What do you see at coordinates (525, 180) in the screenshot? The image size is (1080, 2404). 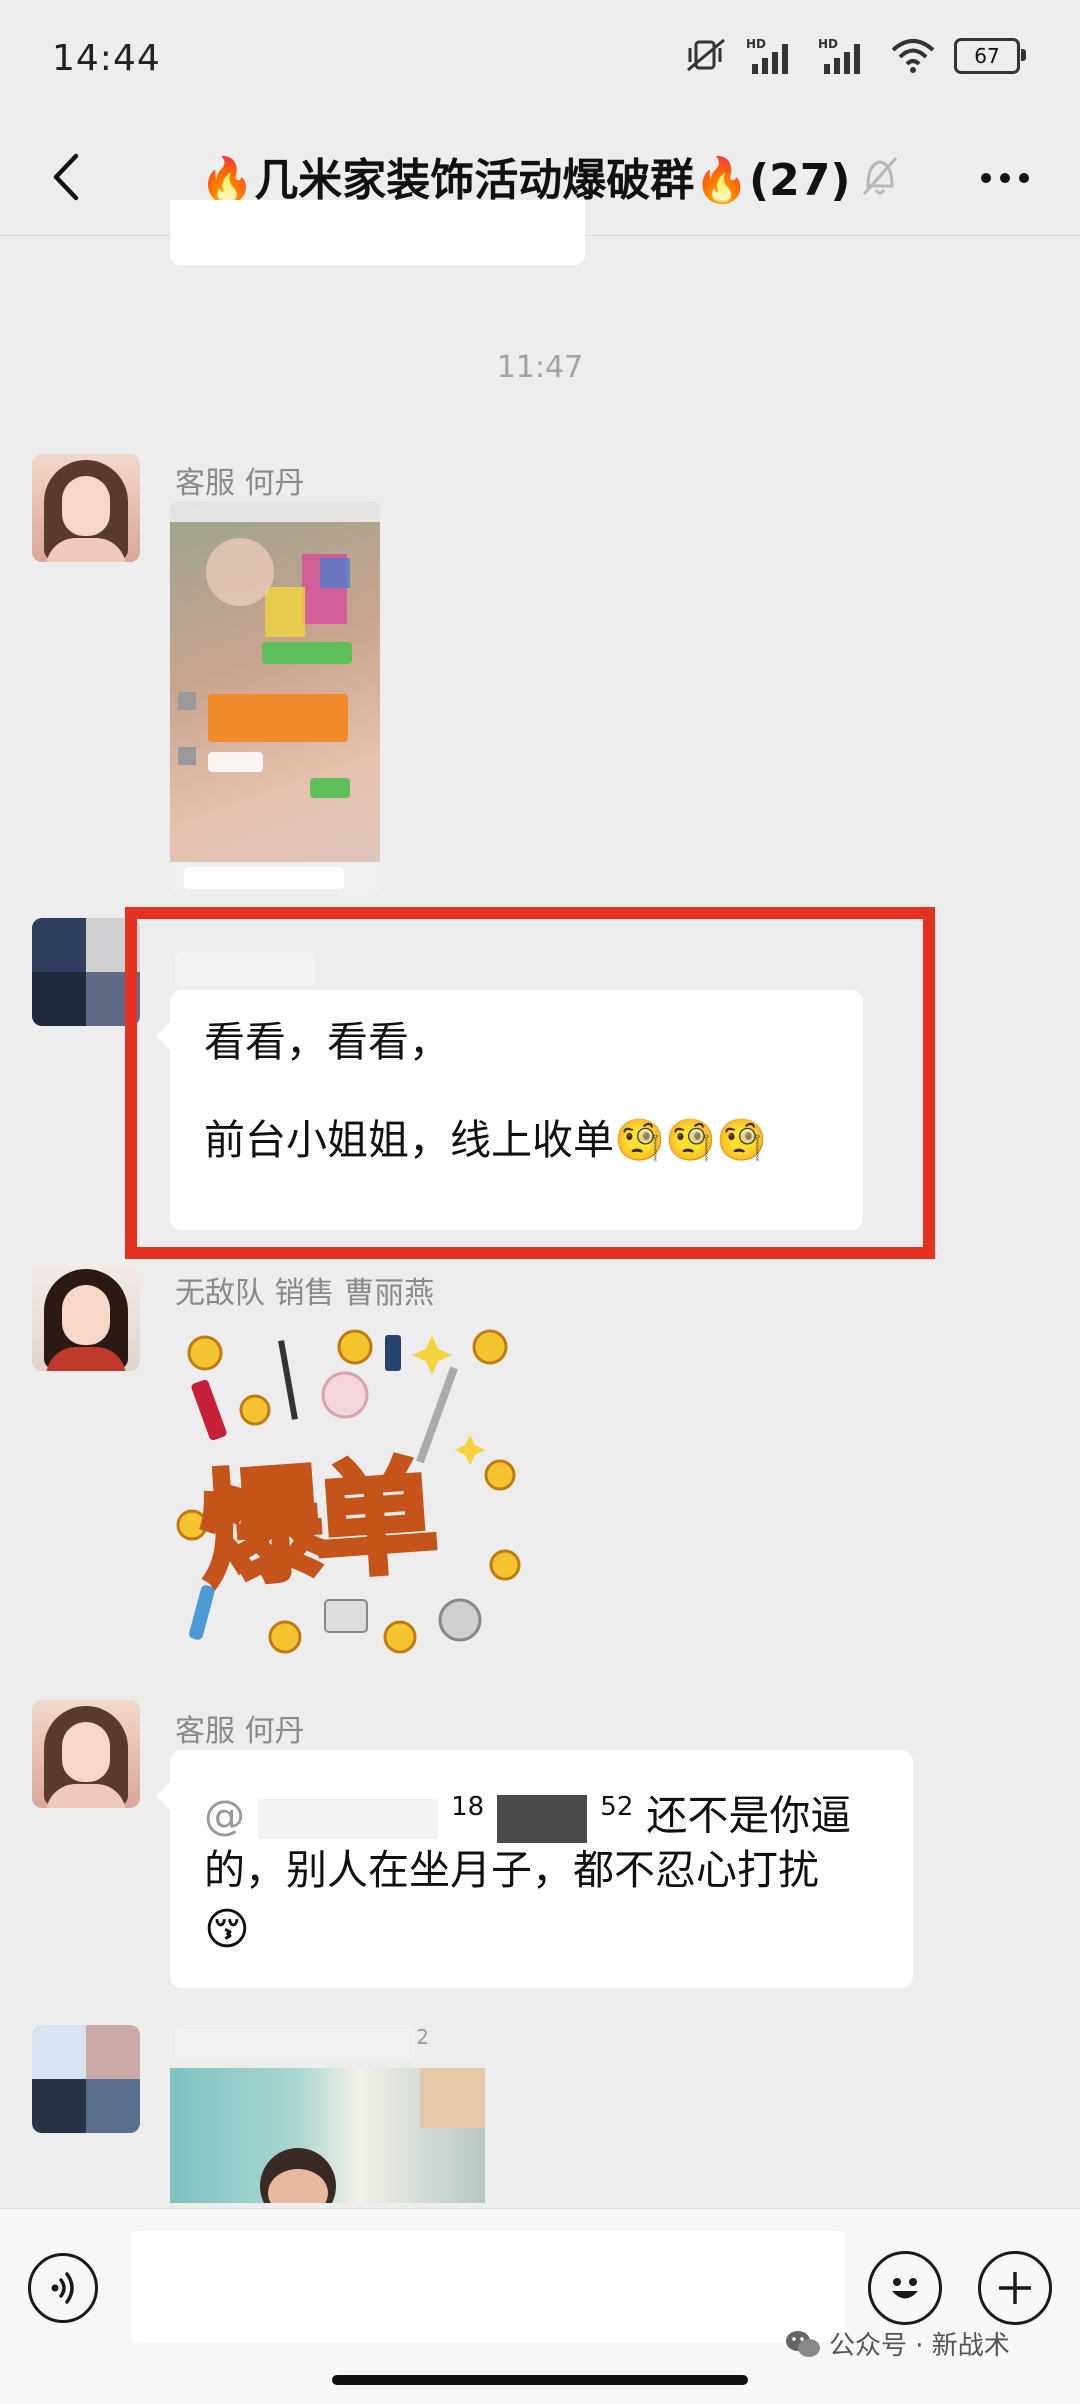 I see `chat-title: 🔥几米家装饰活动爆破群🔥(27)` at bounding box center [525, 180].